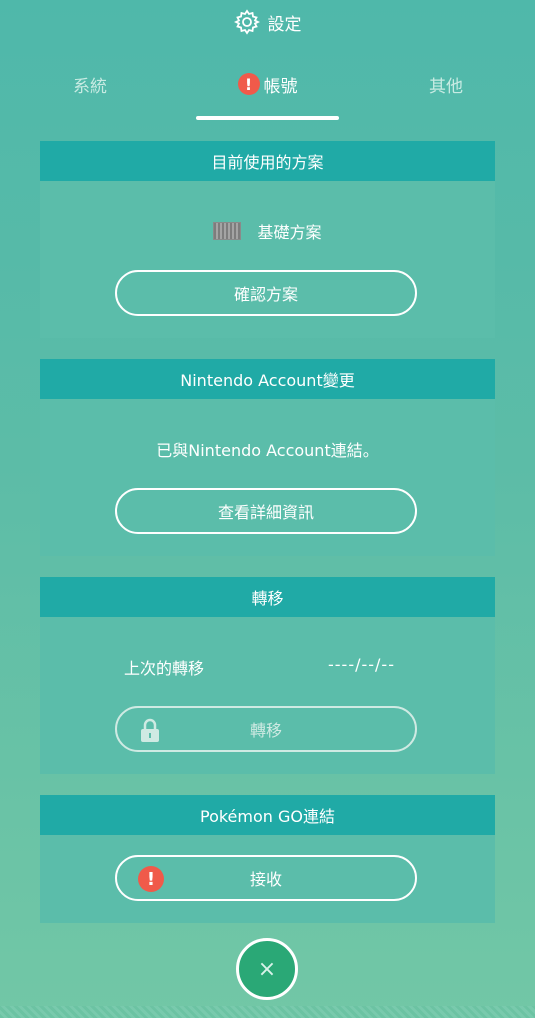 This screenshot has width=535, height=1018. I want to click on tab-system: 系統, so click(90, 84).